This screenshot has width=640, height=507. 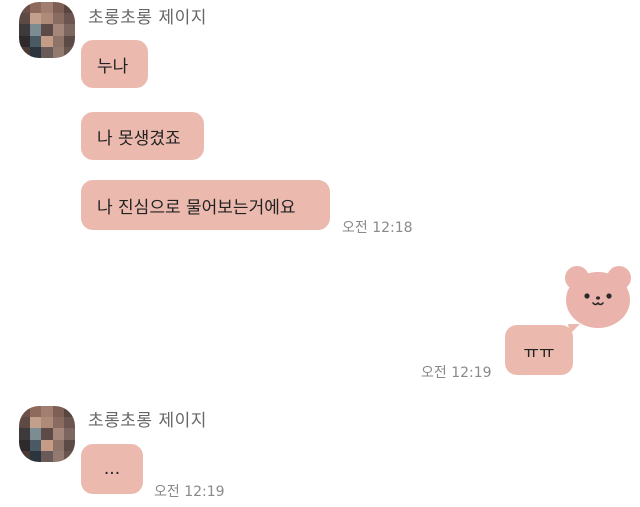 I want to click on message-bubble: 나 진심으로 물어보는거에요, so click(x=205, y=205).